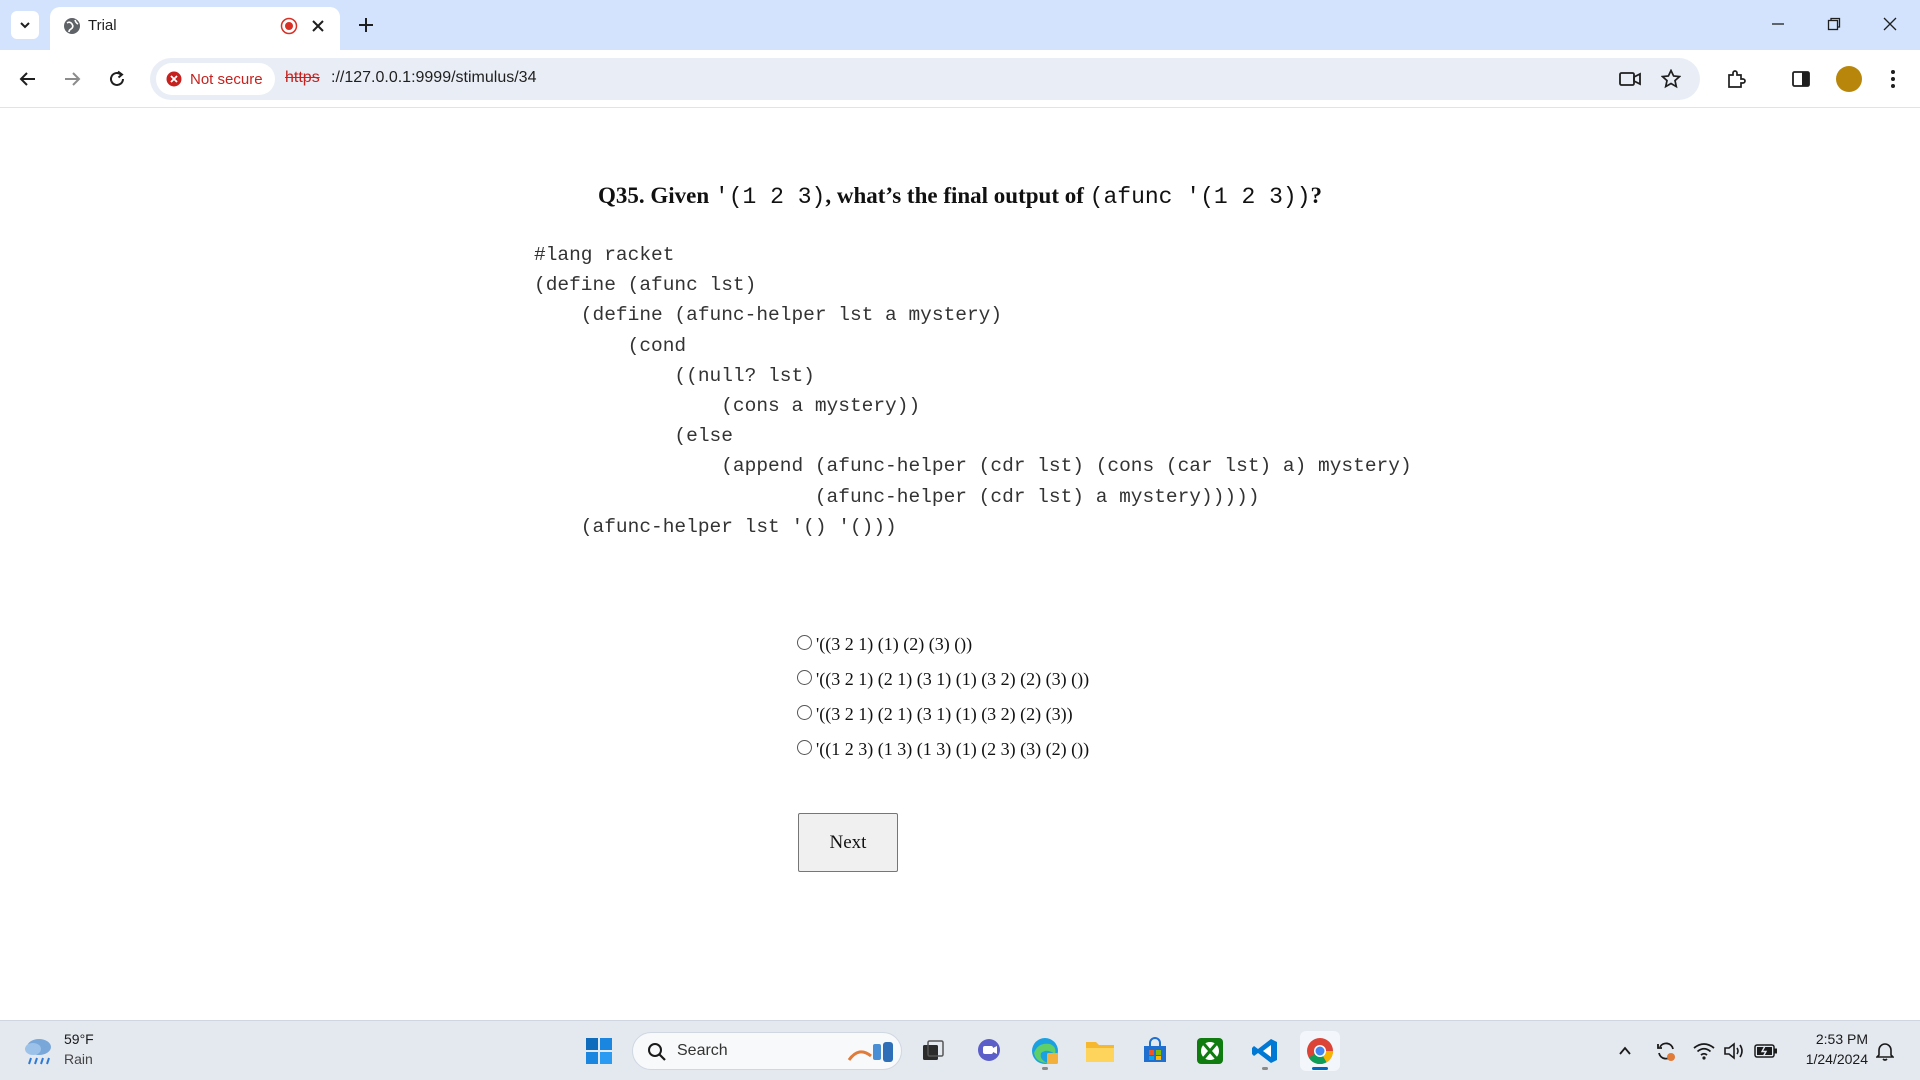  Describe the element at coordinates (1045, 1068) in the screenshot. I see `running-indicator` at that location.